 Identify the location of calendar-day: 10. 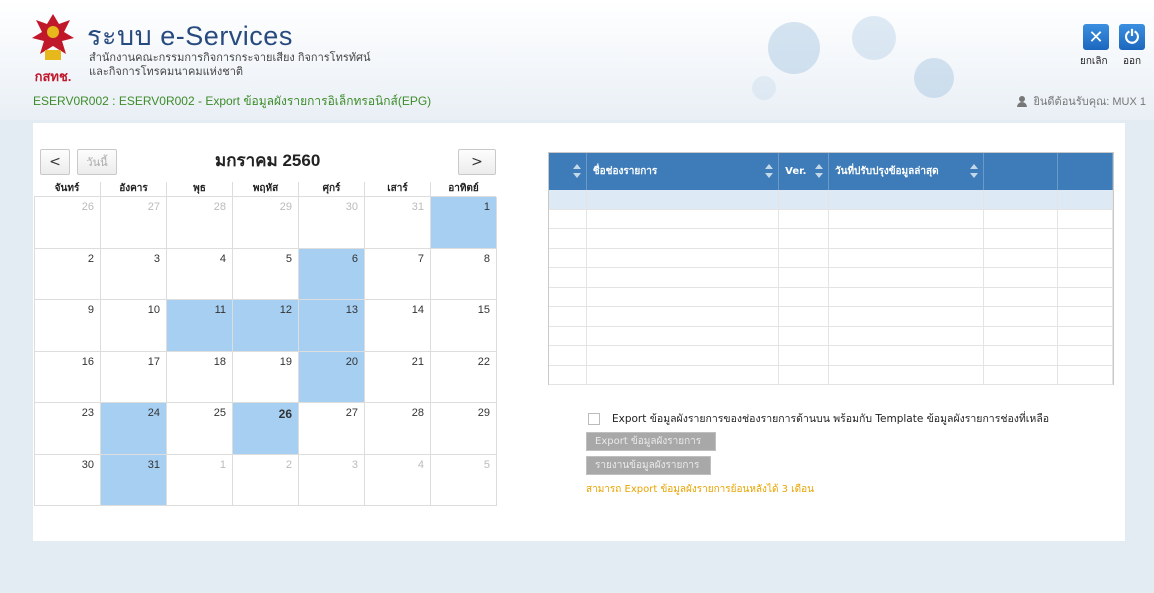
(134, 326).